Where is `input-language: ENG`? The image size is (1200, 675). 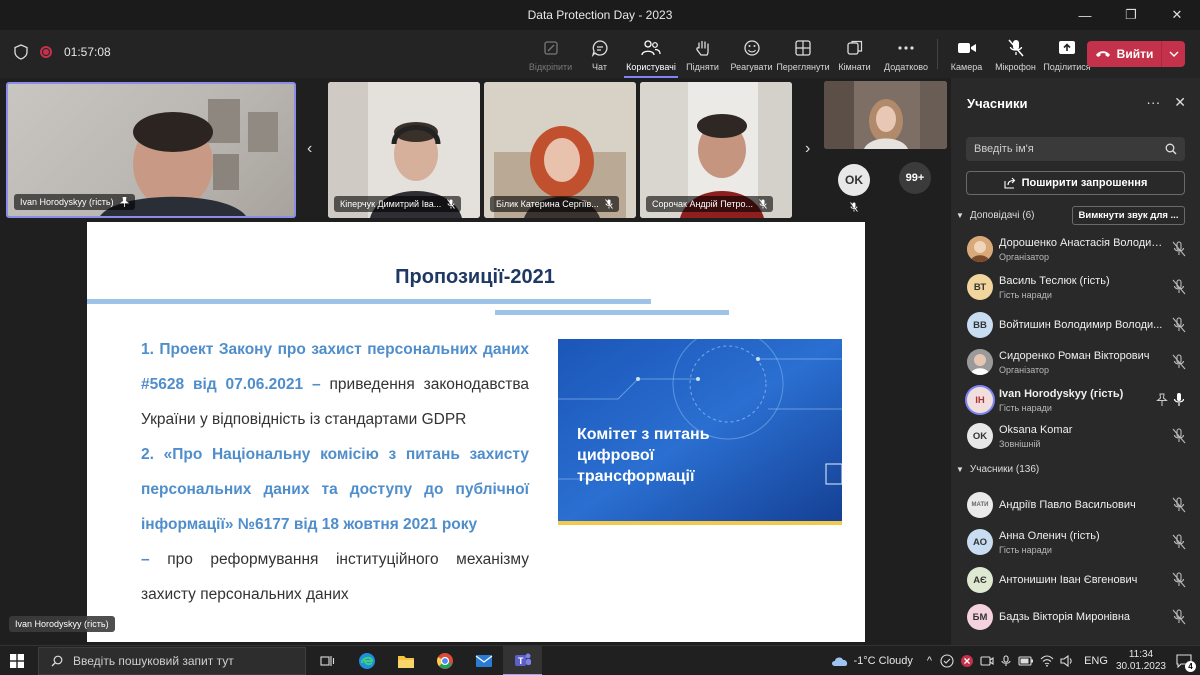
input-language: ENG is located at coordinates (1096, 661).